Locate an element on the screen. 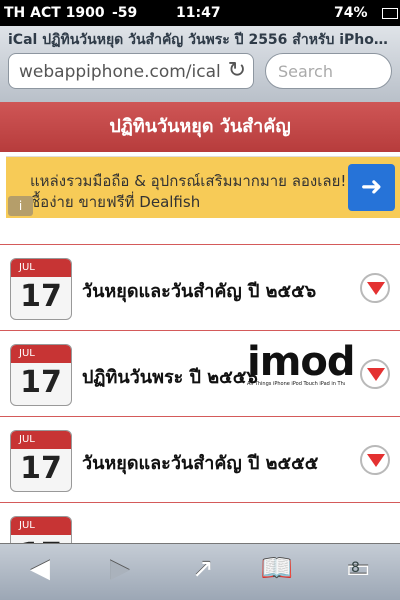 This screenshot has width=400, height=600. share-icon: ↗ is located at coordinates (203, 571).